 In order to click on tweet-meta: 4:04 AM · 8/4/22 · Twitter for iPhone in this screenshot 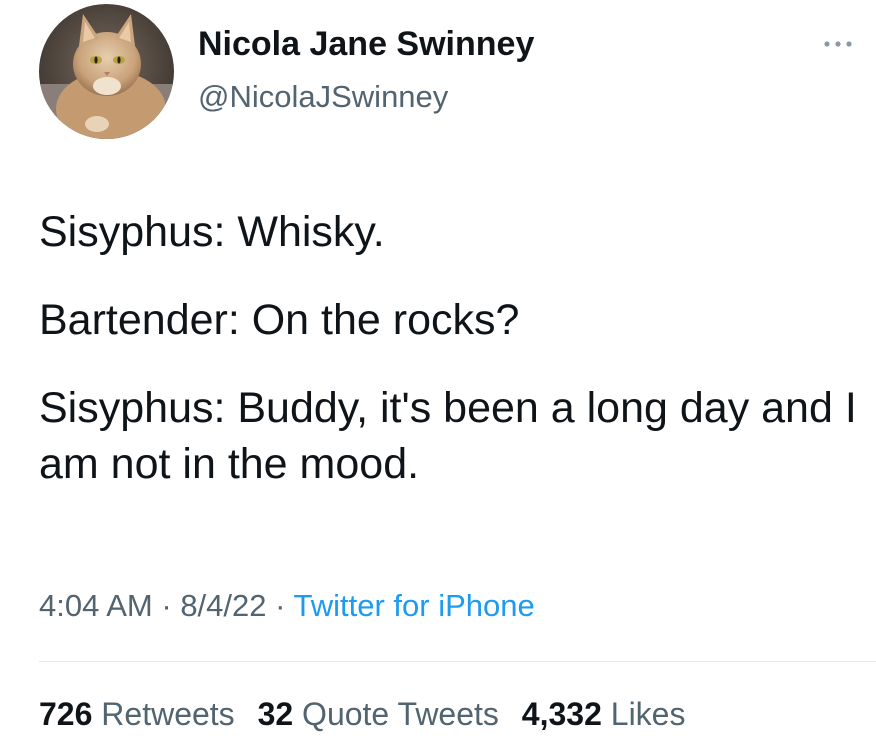, I will do `click(287, 606)`.